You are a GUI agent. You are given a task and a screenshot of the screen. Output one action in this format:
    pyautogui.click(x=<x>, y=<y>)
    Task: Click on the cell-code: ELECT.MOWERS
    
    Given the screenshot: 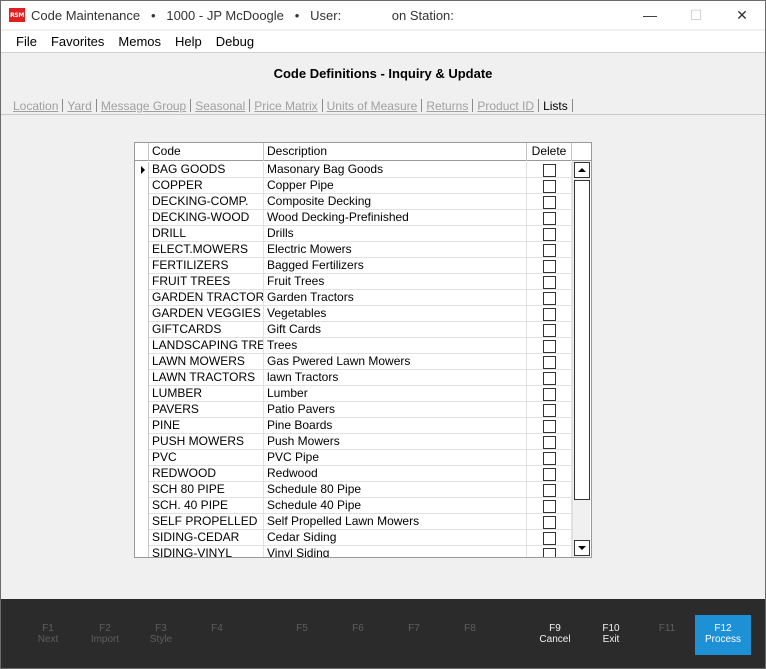 What is the action you would take?
    pyautogui.click(x=206, y=250)
    